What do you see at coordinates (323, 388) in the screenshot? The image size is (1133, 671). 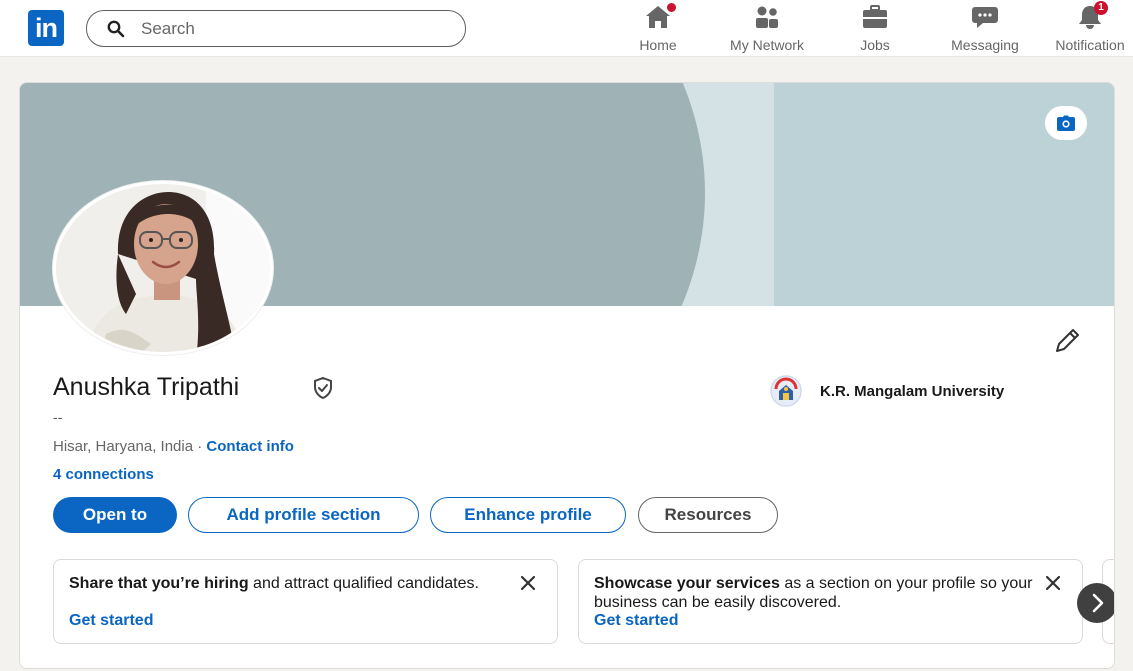 I see `verified-shield-icon` at bounding box center [323, 388].